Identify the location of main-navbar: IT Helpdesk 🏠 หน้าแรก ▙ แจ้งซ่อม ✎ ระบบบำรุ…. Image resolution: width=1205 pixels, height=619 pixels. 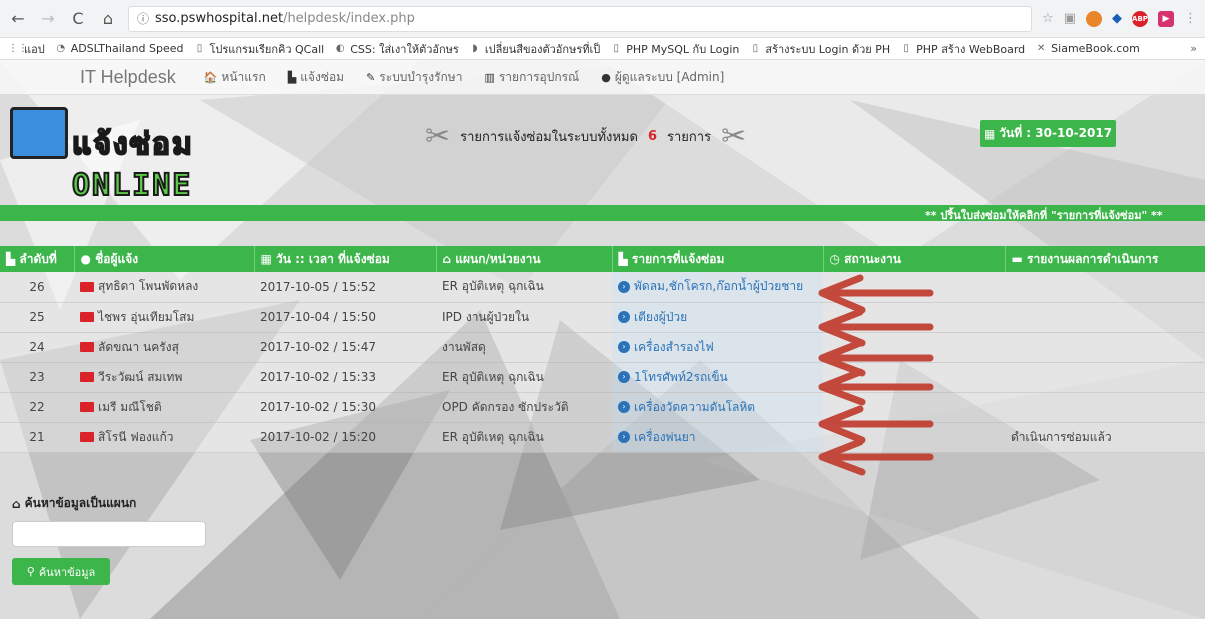
(602, 77).